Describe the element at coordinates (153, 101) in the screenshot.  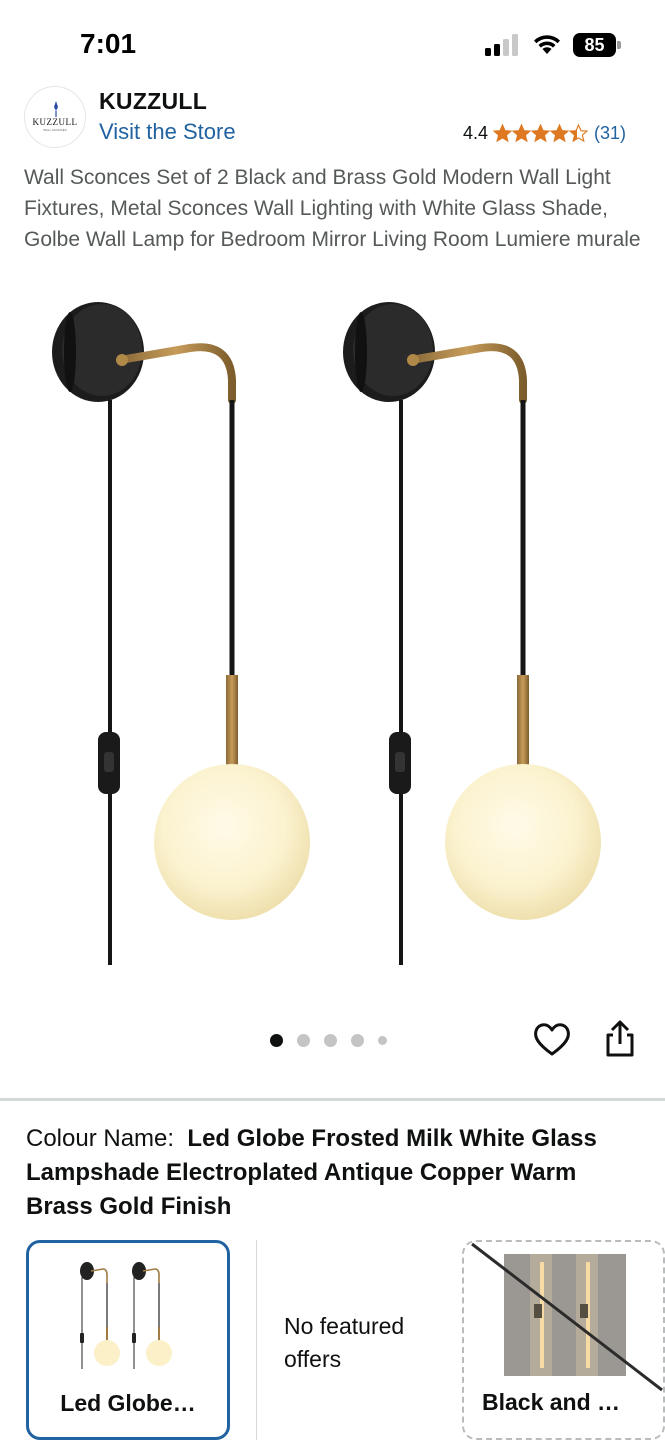
I see `brand-name: KUZZULL` at that location.